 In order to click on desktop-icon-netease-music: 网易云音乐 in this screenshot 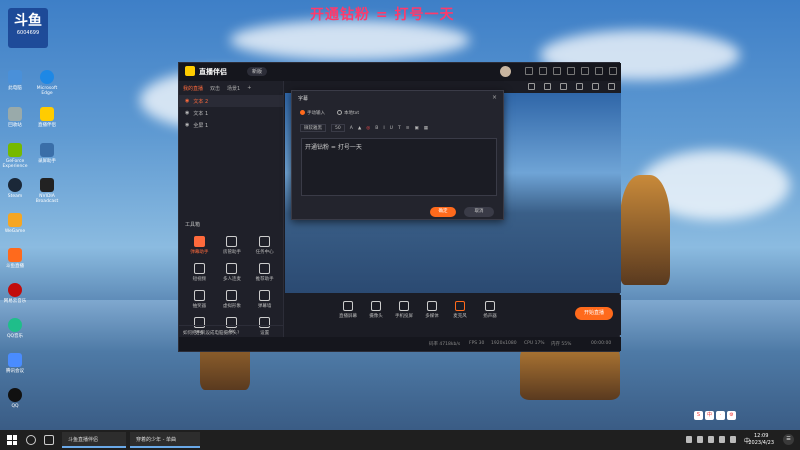, I will do `click(15, 293)`.